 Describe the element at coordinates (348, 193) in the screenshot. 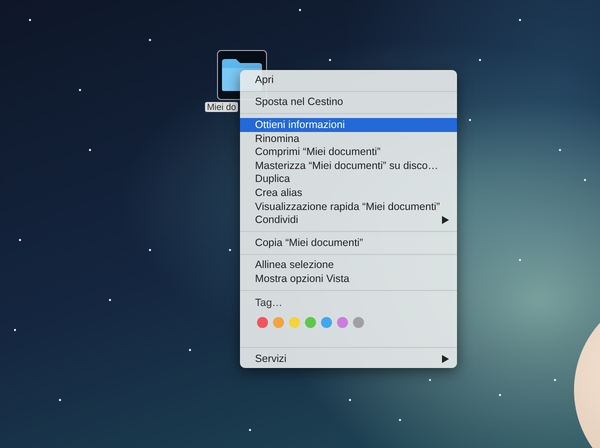

I see `menu-item: Crea alias` at that location.